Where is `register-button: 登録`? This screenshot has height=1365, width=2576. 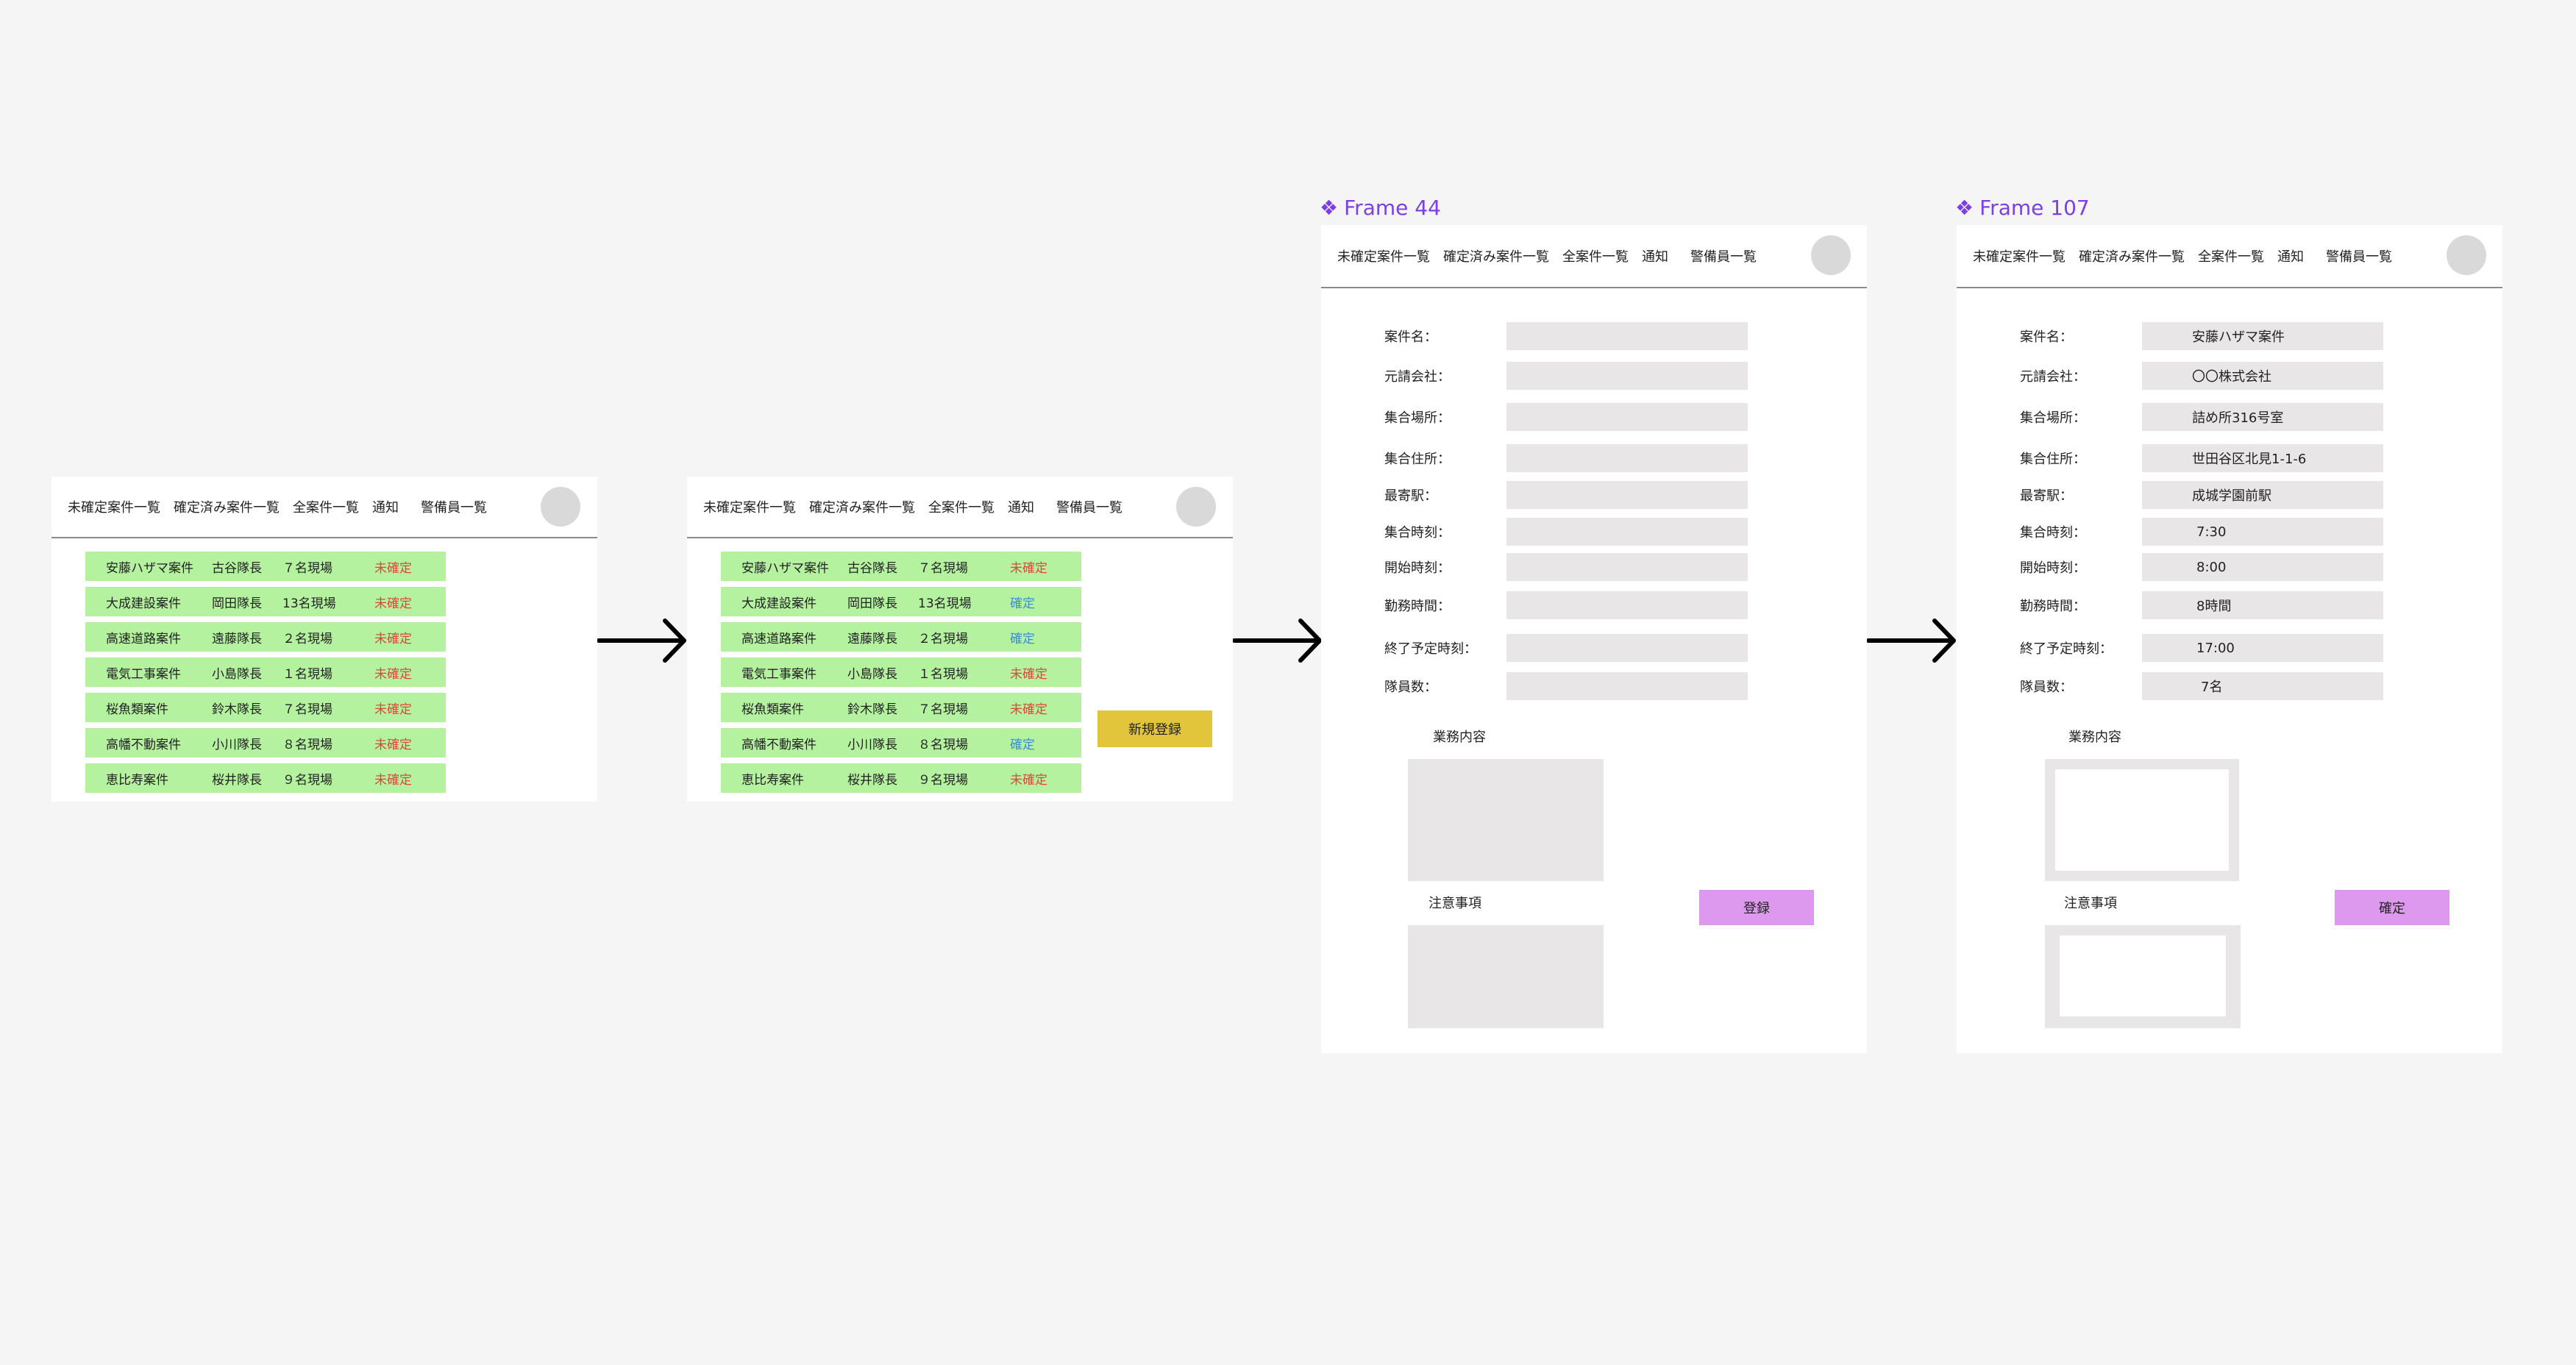
register-button: 登録 is located at coordinates (1756, 908).